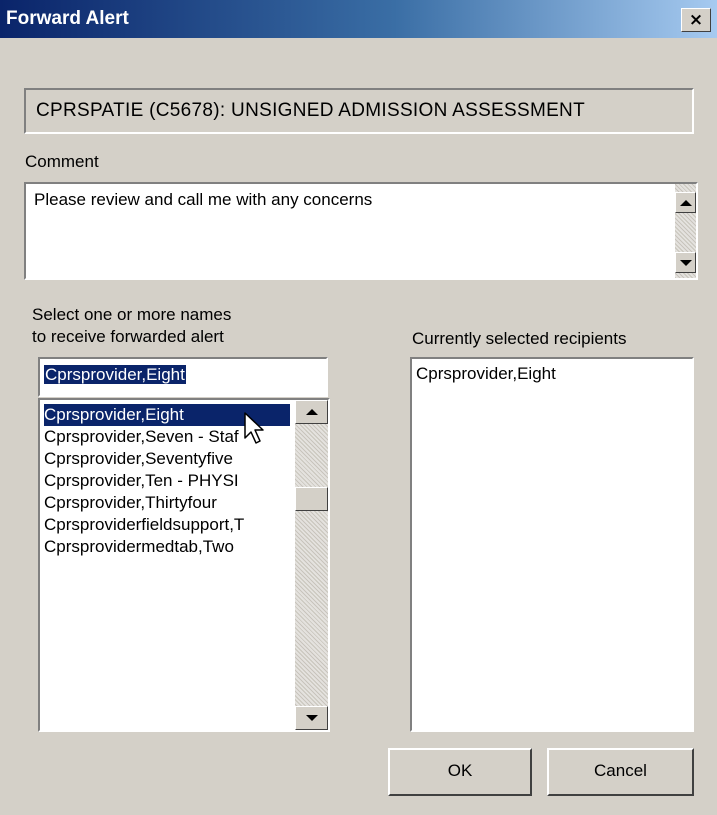  What do you see at coordinates (358, 19) in the screenshot?
I see `title-bar: Forward Alert ×` at bounding box center [358, 19].